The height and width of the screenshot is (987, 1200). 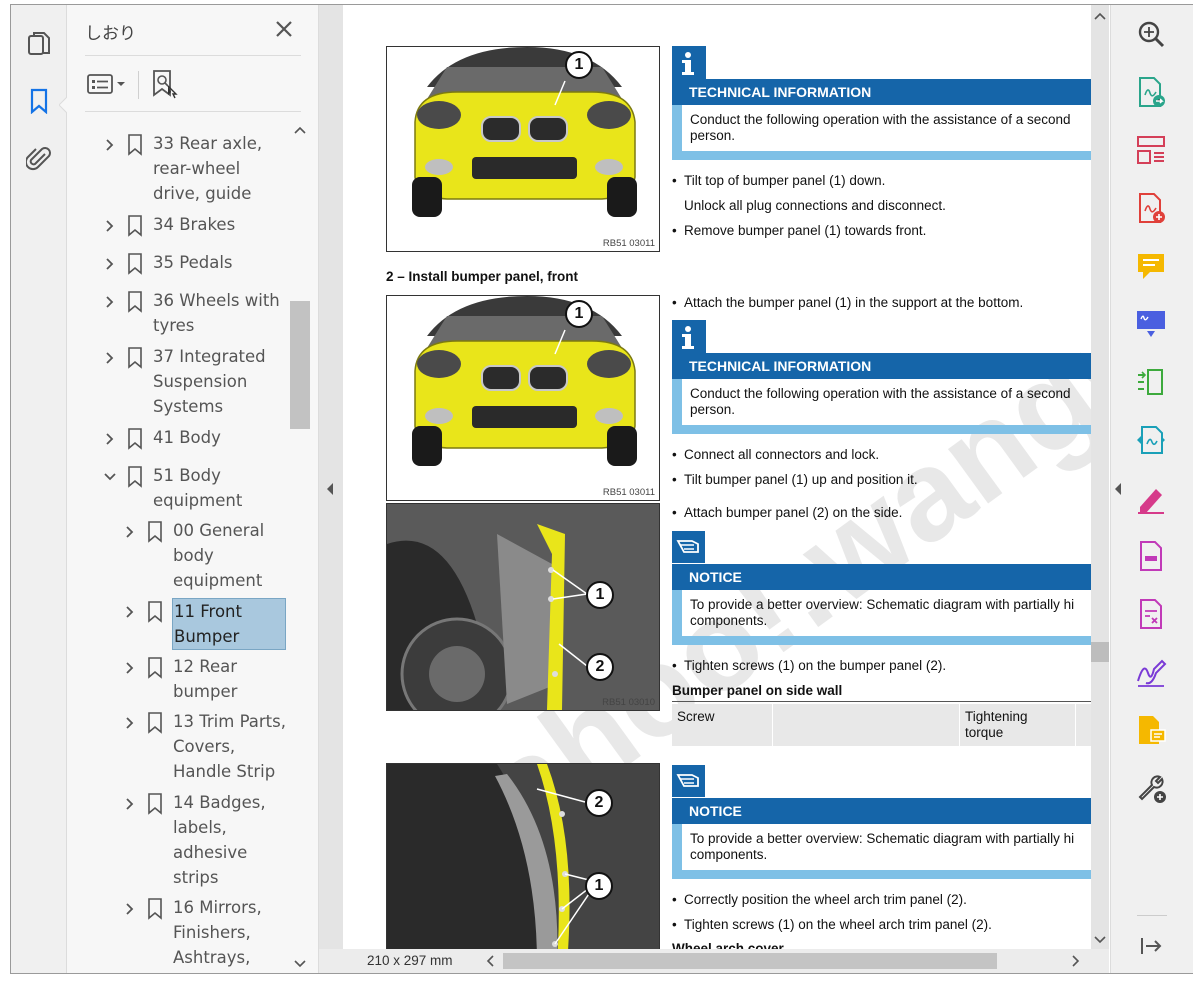 I want to click on figure-front-bumper-removal: 1 RB51 03011, so click(x=523, y=149).